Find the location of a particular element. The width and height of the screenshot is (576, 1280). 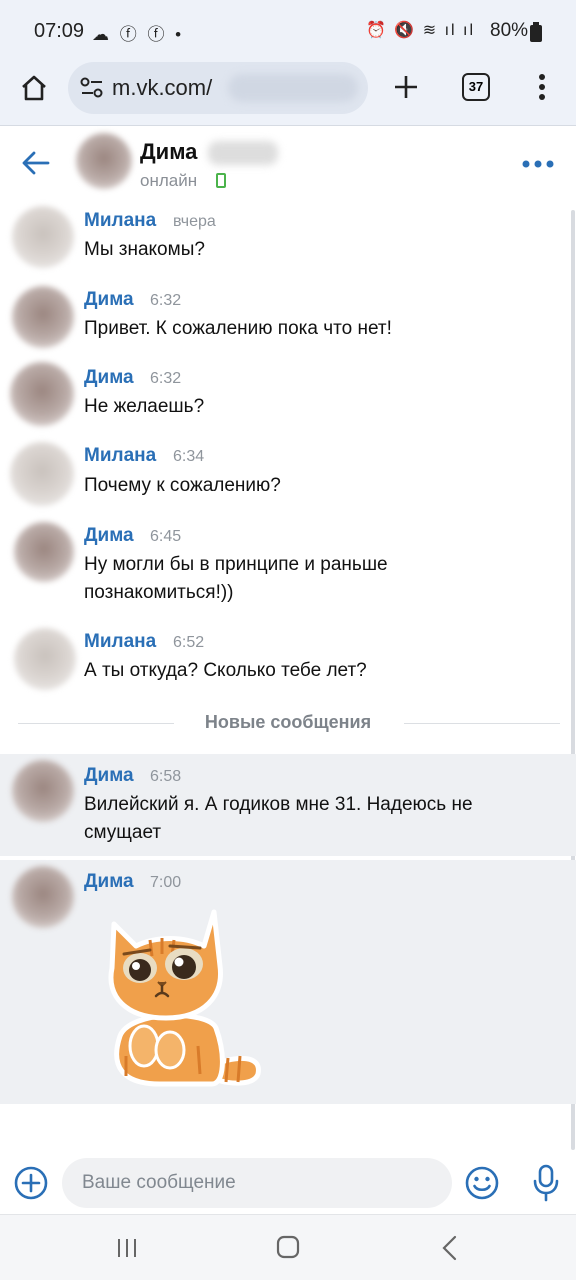

message-item: Дима 6:32 Не желаешь? is located at coordinates (288, 396).